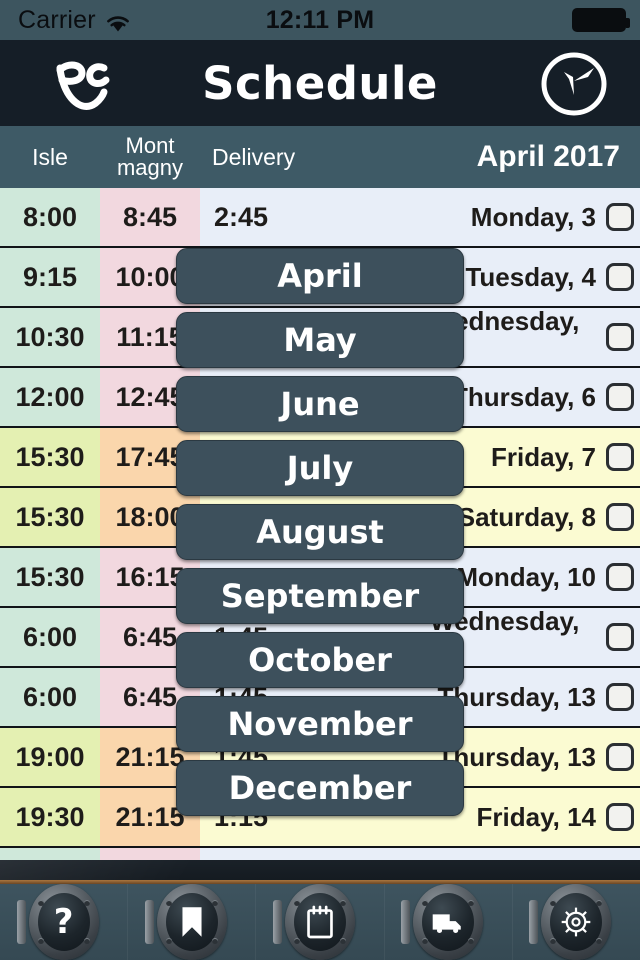  I want to click on month-option-august: August, so click(320, 532).